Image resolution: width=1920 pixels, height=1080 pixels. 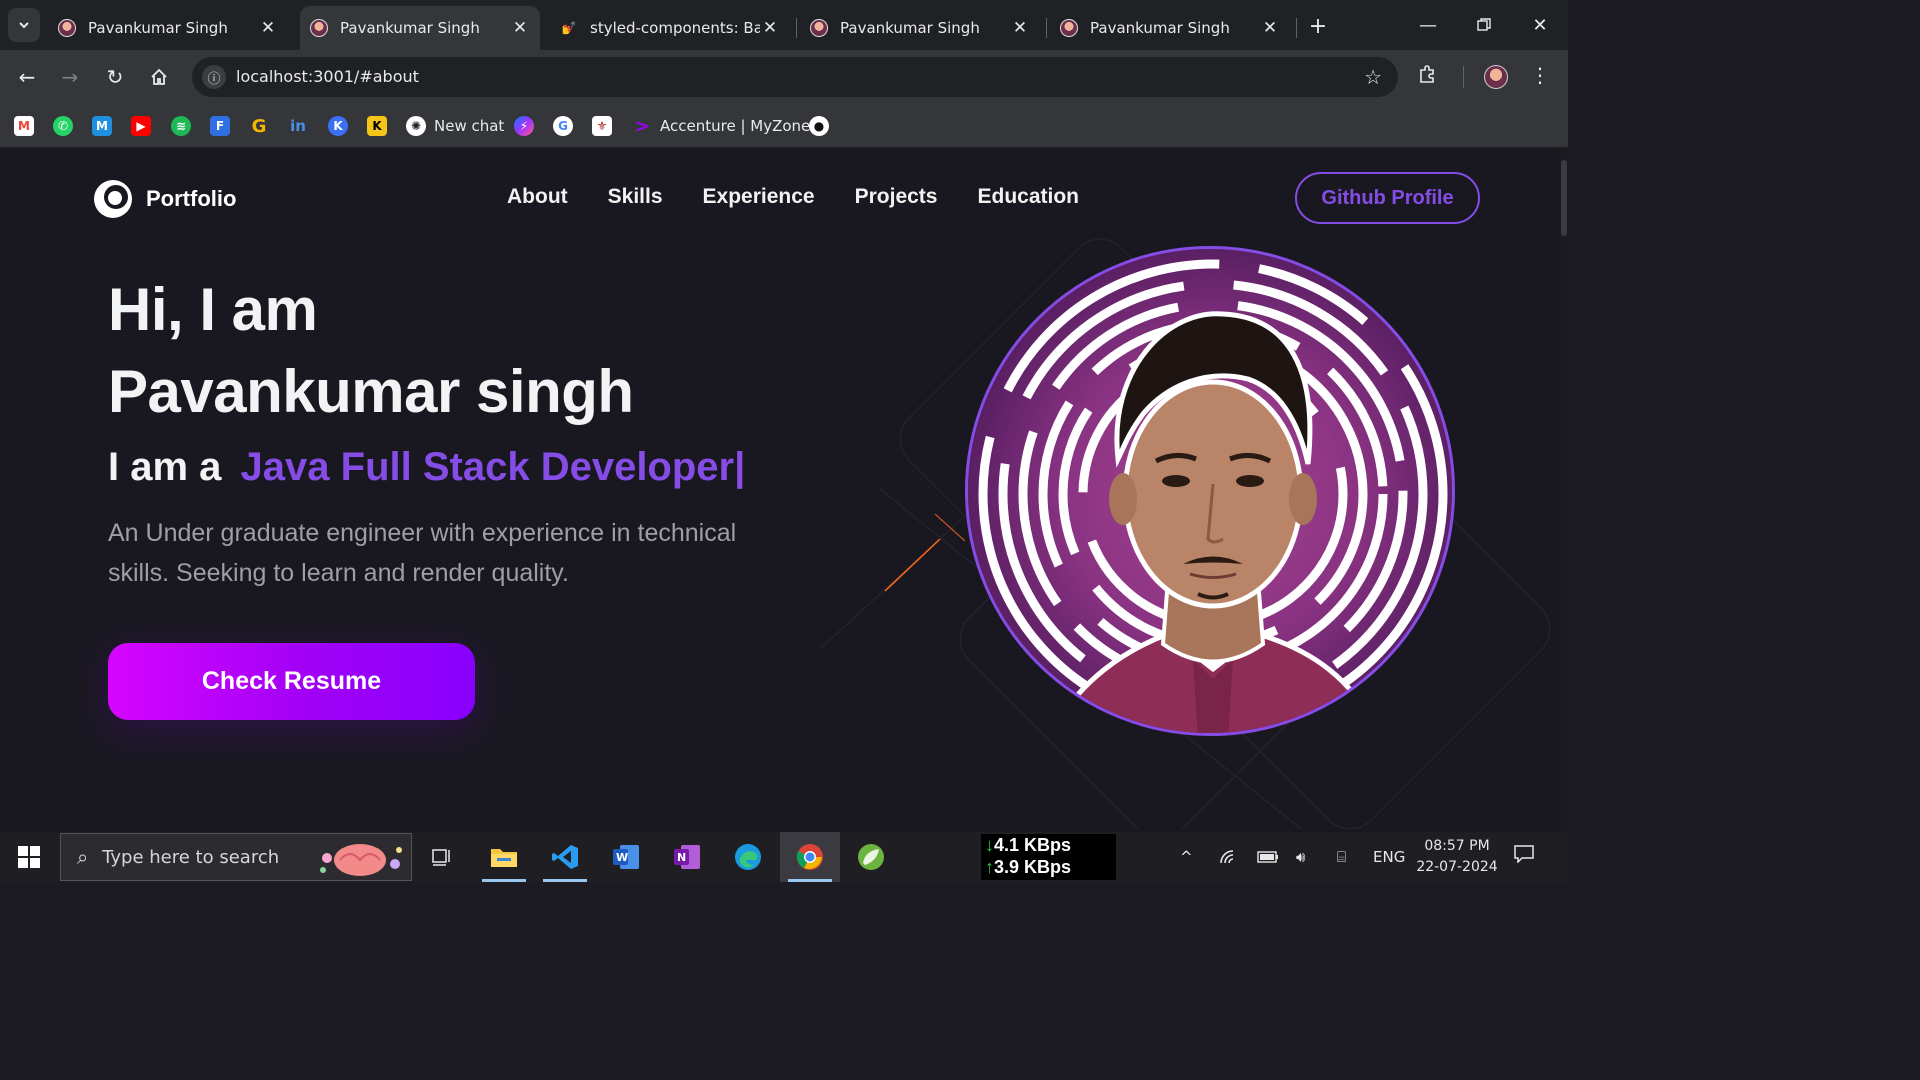 What do you see at coordinates (989, 845) in the screenshot?
I see `download-arrow-icon: ↓` at bounding box center [989, 845].